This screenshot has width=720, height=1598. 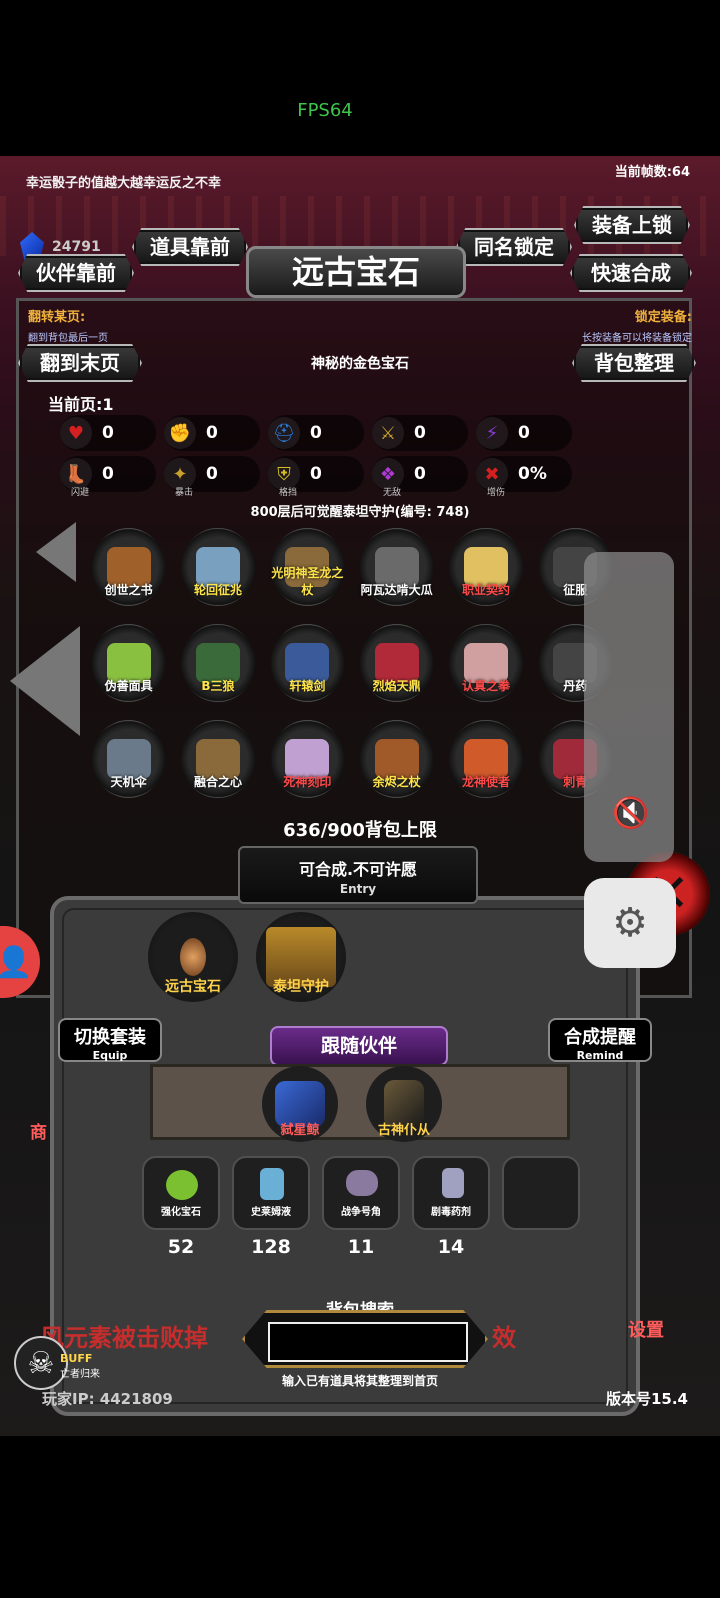 What do you see at coordinates (79, 493) in the screenshot?
I see `stat-caption: 闪避` at bounding box center [79, 493].